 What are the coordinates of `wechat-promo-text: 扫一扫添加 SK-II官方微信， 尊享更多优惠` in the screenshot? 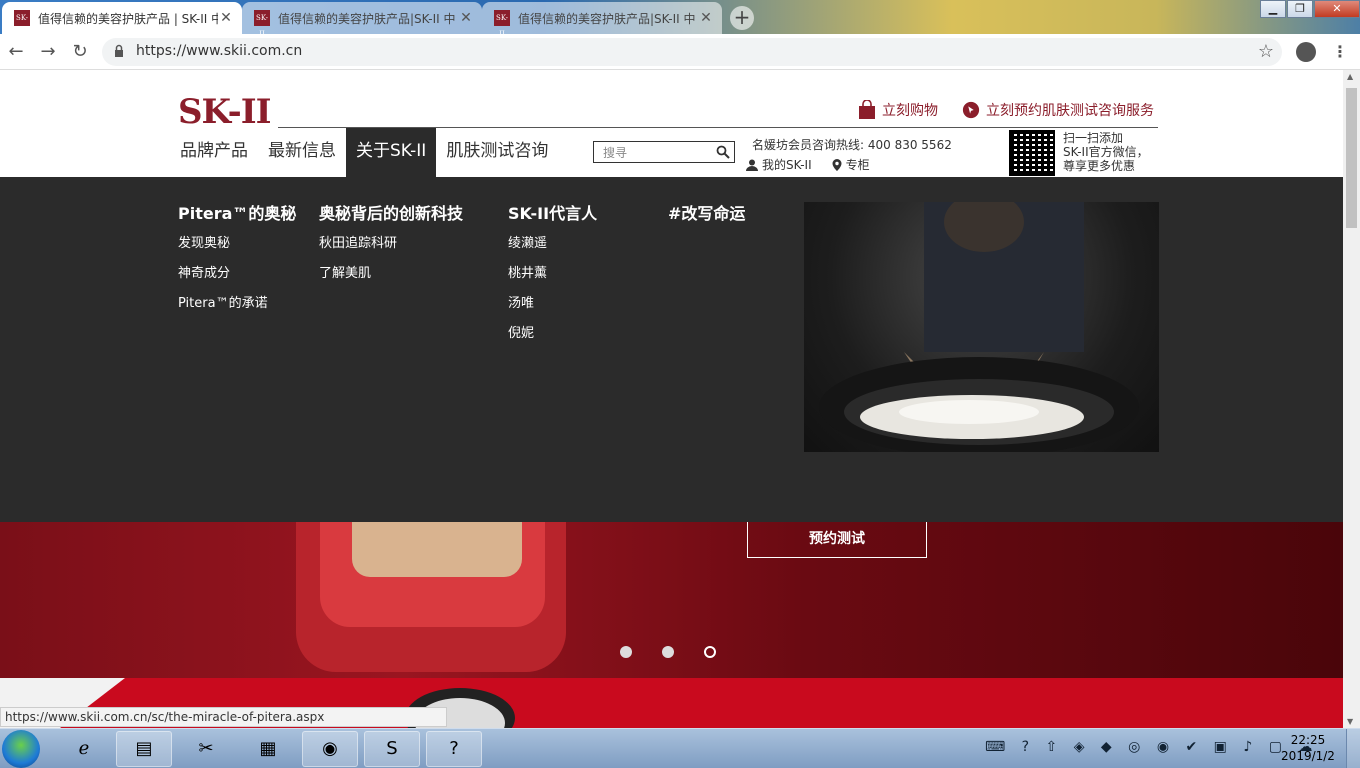 It's located at (1113, 152).